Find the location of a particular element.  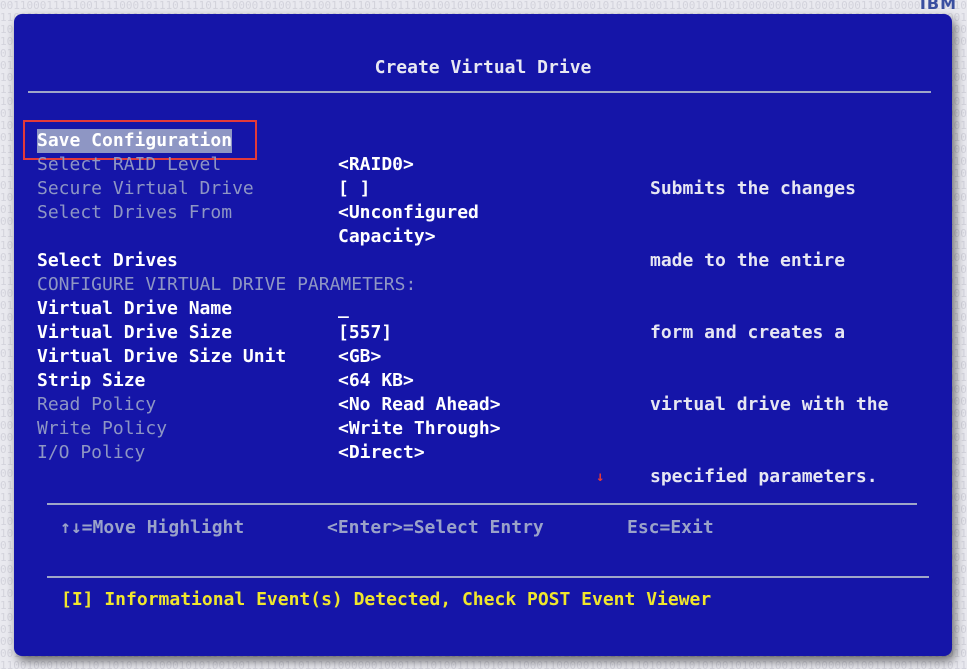

secure-checkbox: [ ] is located at coordinates (354, 189).